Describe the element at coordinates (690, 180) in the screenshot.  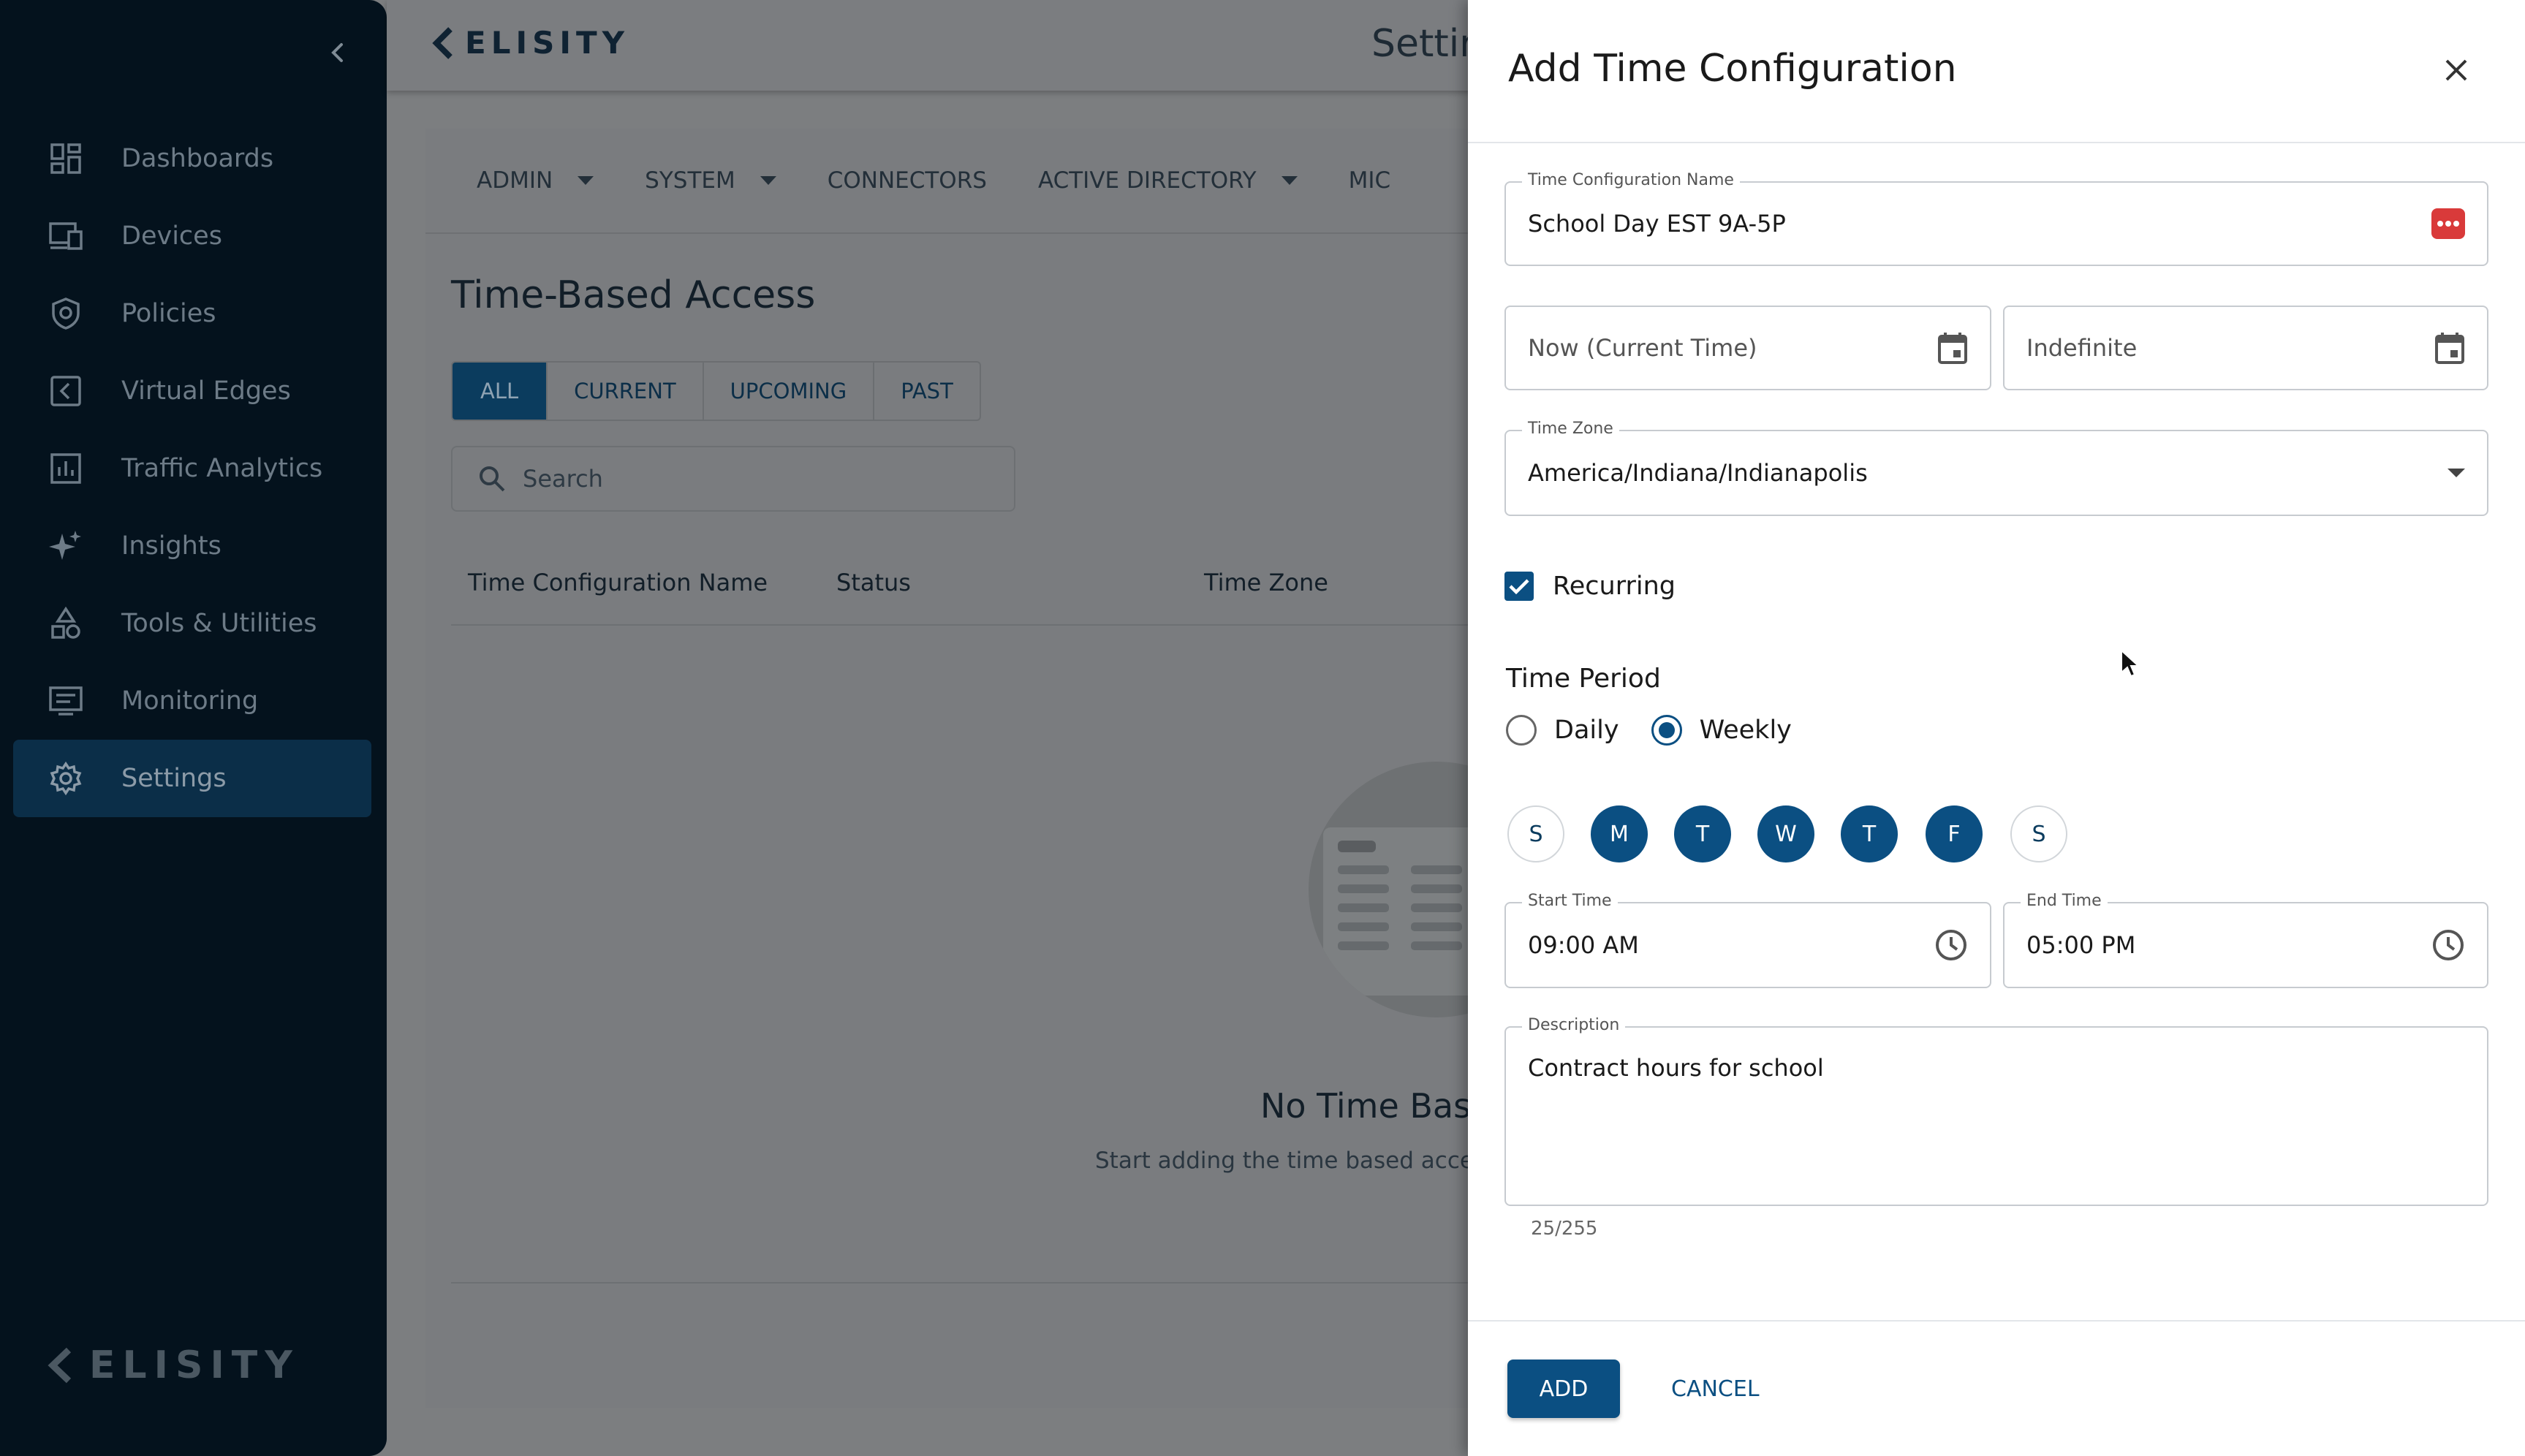
I see `tab-label: SYSTEM` at that location.